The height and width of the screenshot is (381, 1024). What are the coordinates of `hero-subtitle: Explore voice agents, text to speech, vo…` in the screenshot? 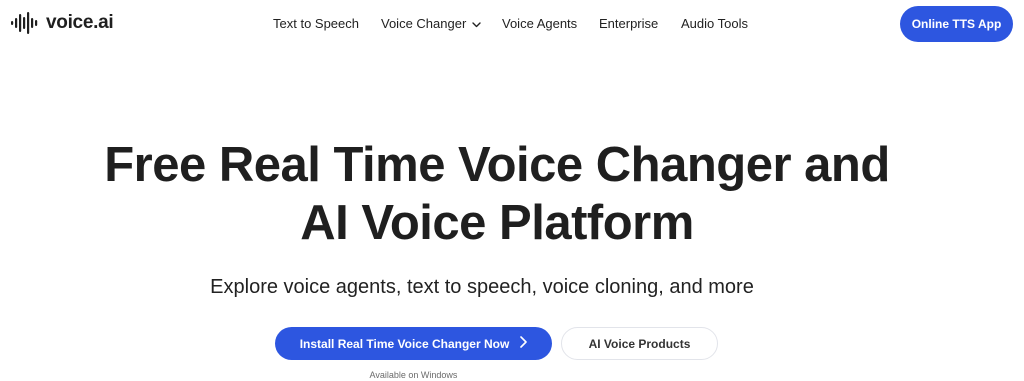 It's located at (482, 287).